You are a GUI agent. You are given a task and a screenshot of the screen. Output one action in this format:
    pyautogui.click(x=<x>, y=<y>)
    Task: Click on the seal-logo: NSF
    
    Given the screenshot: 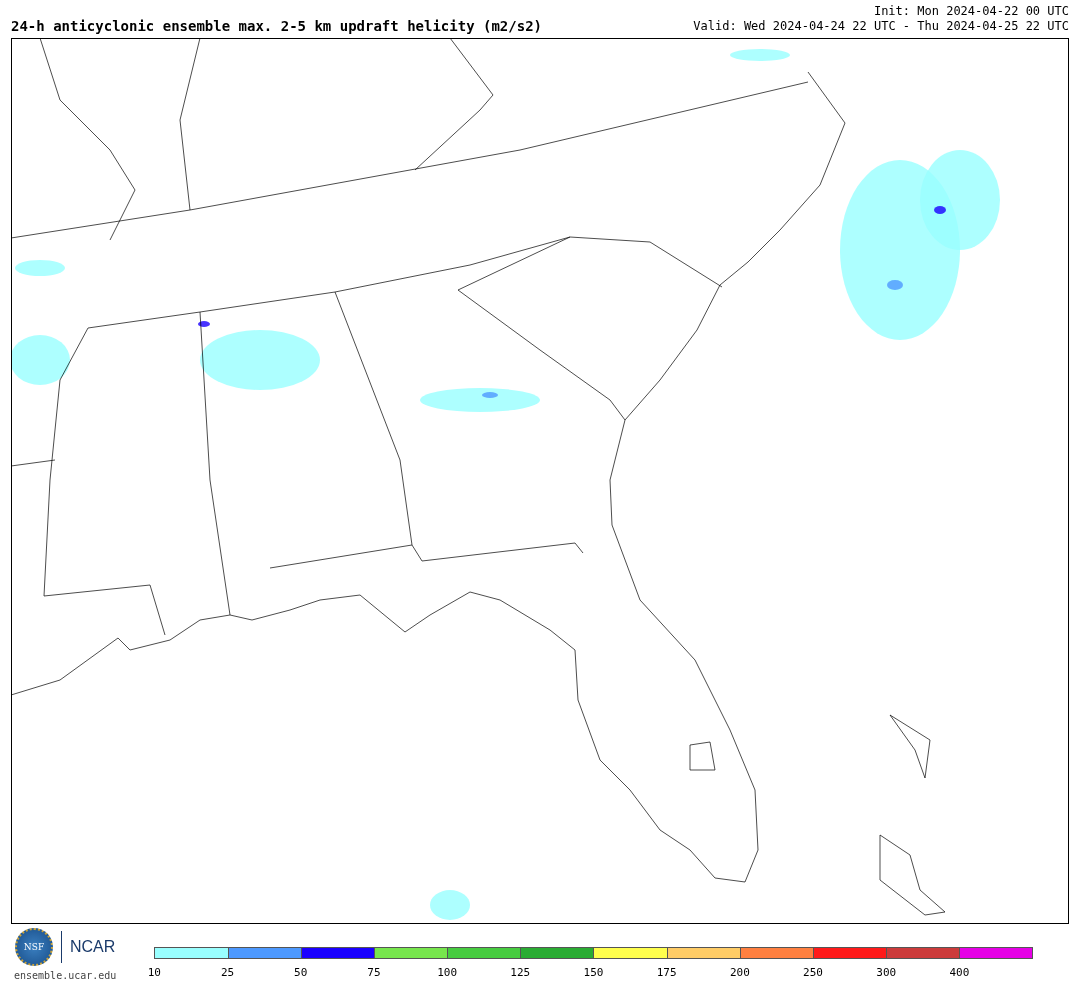 What is the action you would take?
    pyautogui.click(x=34, y=947)
    